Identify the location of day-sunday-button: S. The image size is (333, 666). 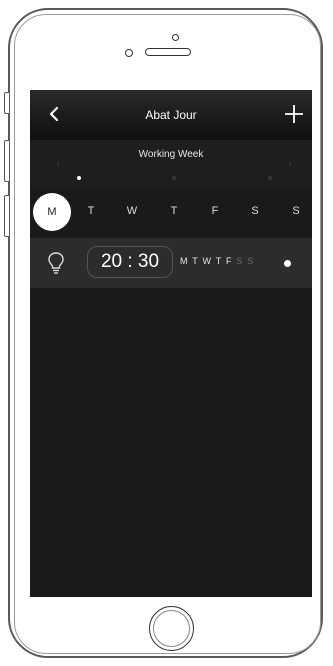
(296, 211).